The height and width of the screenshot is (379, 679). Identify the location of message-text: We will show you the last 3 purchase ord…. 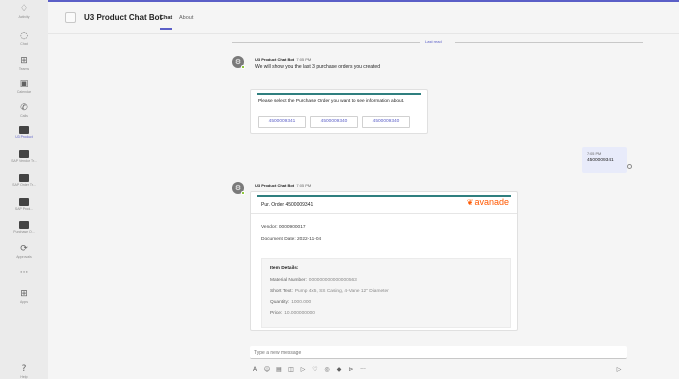
(317, 67).